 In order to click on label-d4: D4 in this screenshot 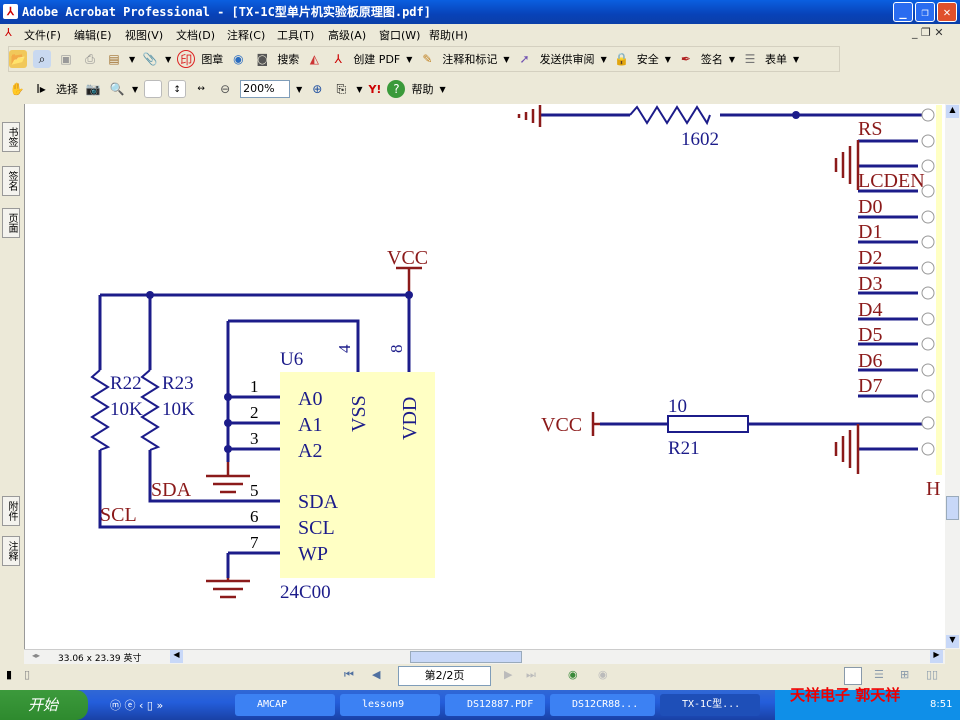, I will do `click(870, 310)`.